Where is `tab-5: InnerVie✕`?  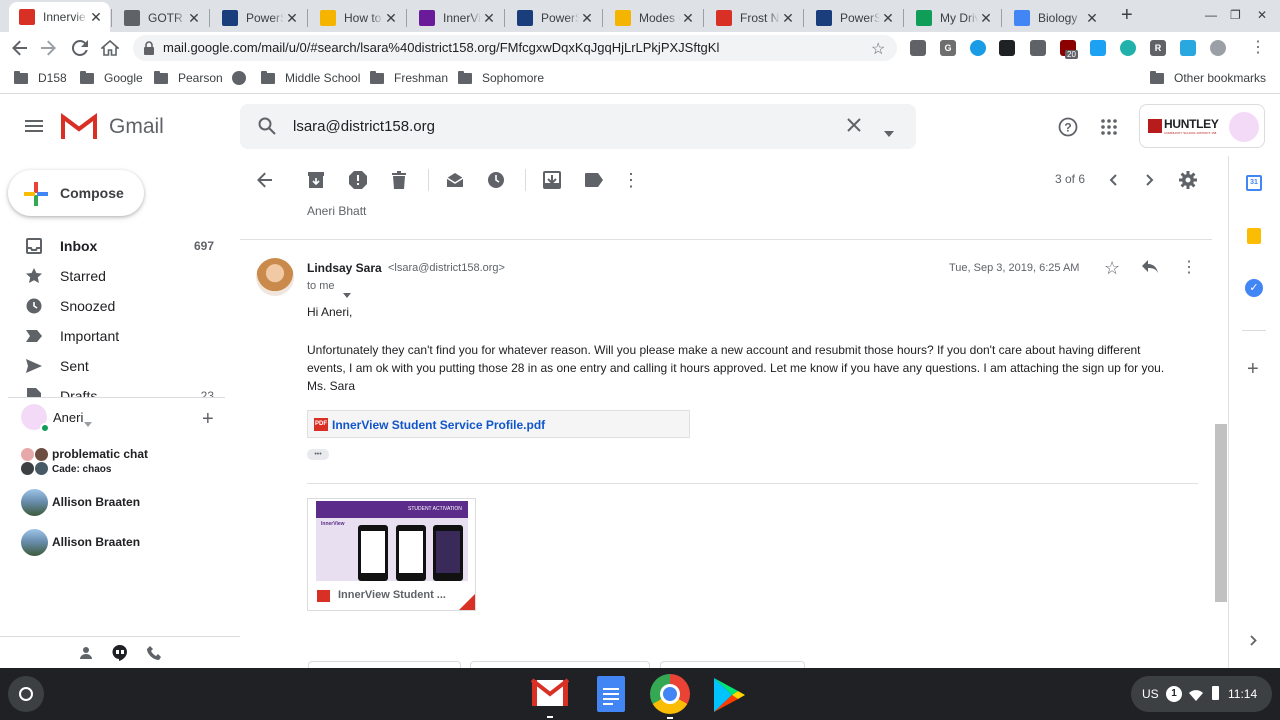
tab-5: InnerVie✕ is located at coordinates (456, 18).